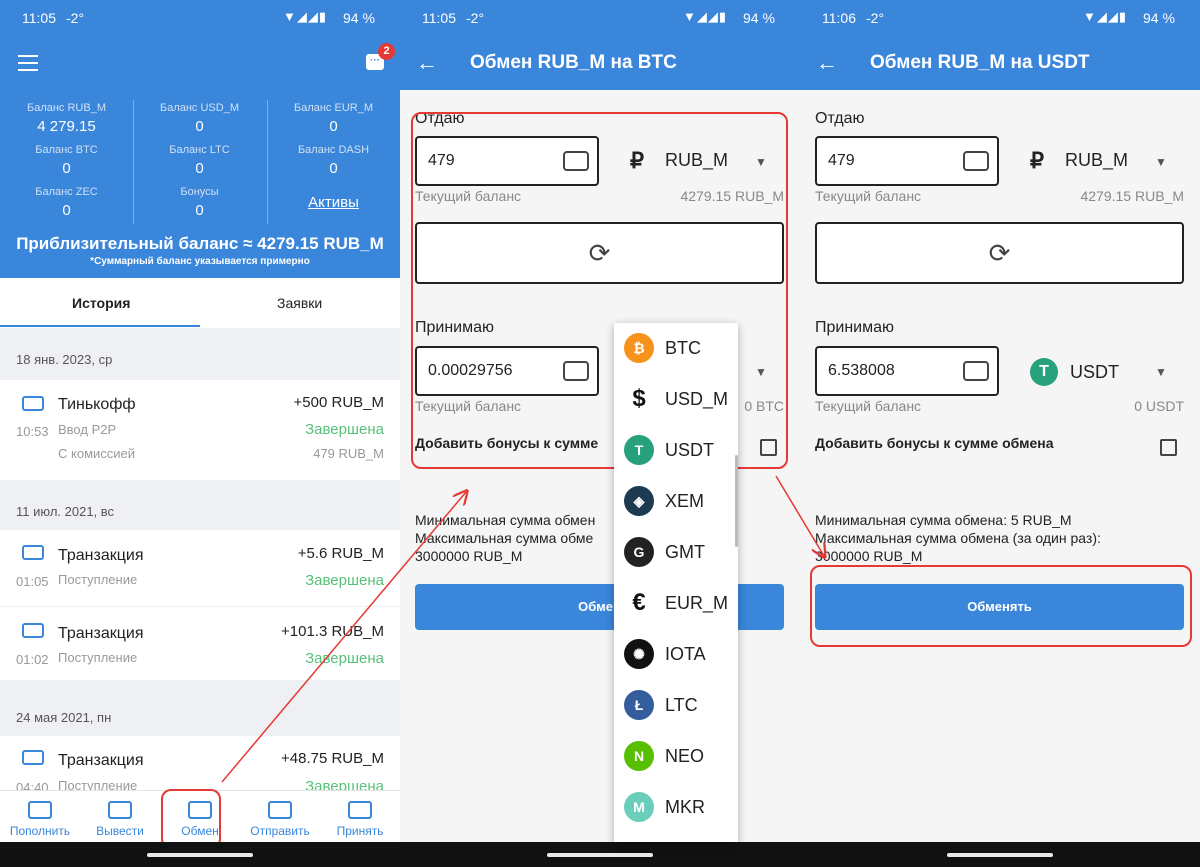 The image size is (1200, 867). What do you see at coordinates (280, 817) in the screenshot?
I see `nav-send: Отправить` at bounding box center [280, 817].